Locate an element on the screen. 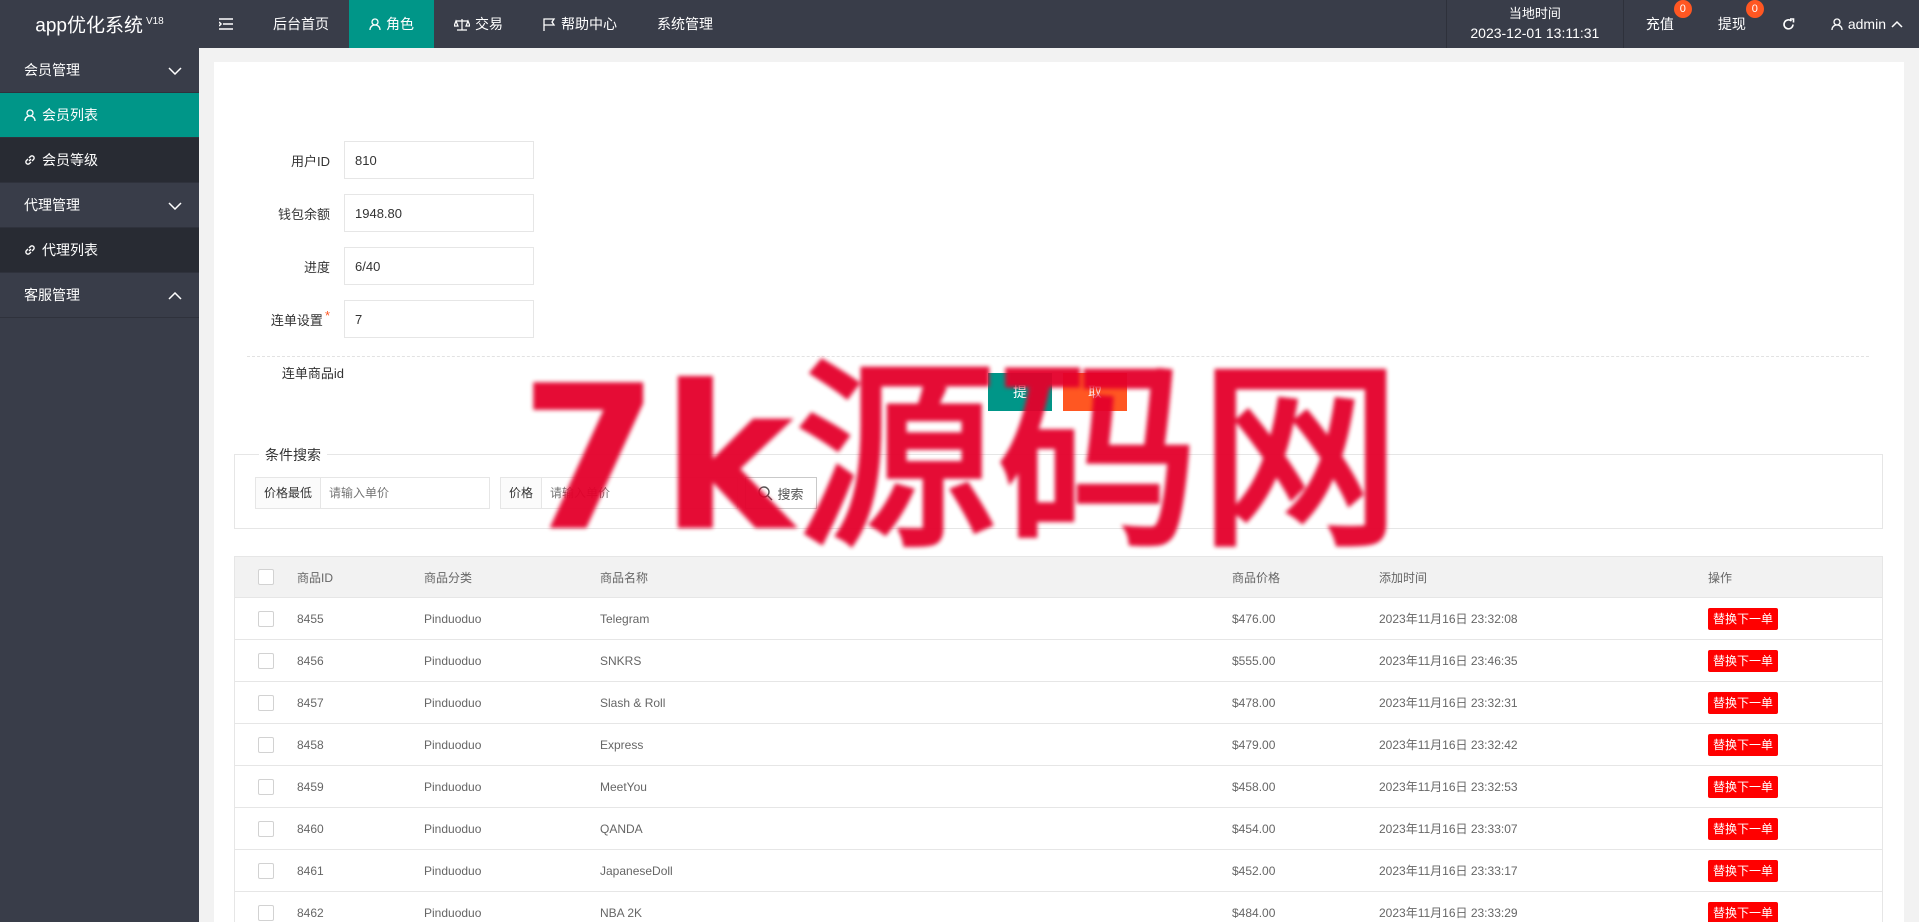  nav-role: 角色 is located at coordinates (391, 24).